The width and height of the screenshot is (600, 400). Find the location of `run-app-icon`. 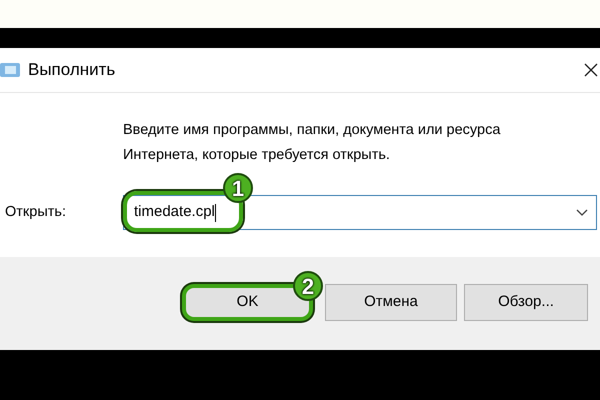

run-app-icon is located at coordinates (10, 70).